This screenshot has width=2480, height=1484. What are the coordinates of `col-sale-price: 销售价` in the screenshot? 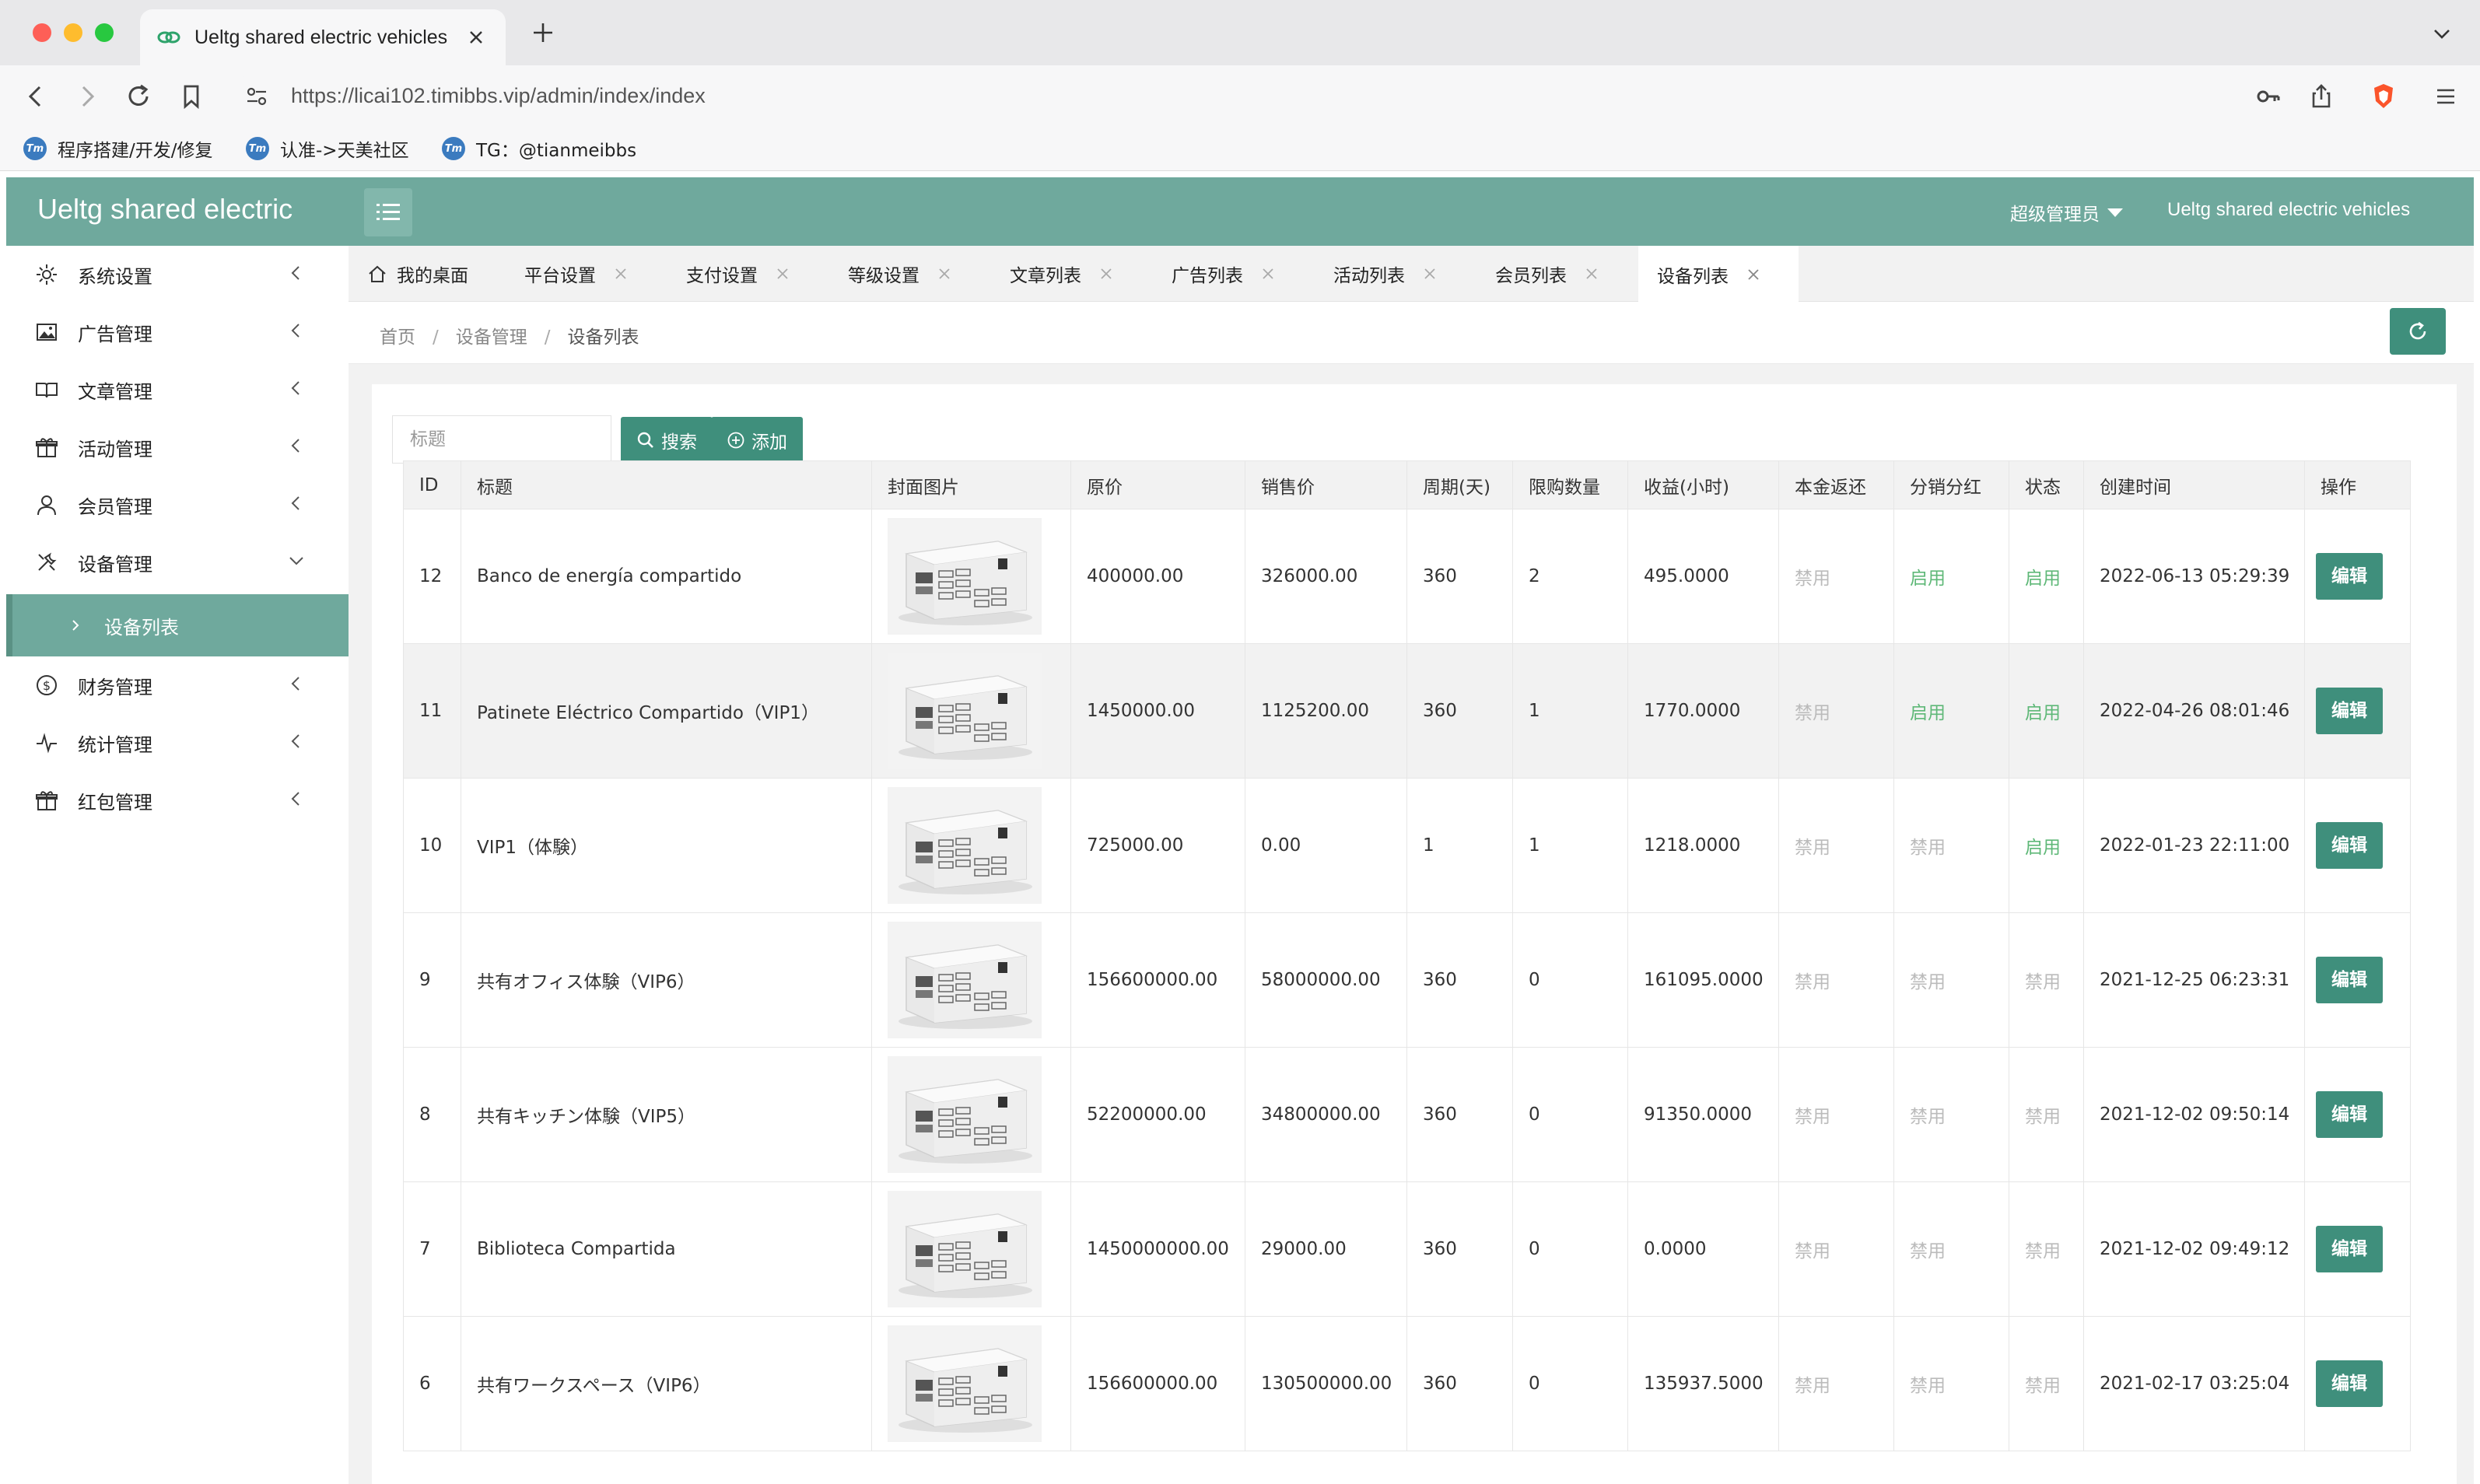 It's located at (1326, 484).